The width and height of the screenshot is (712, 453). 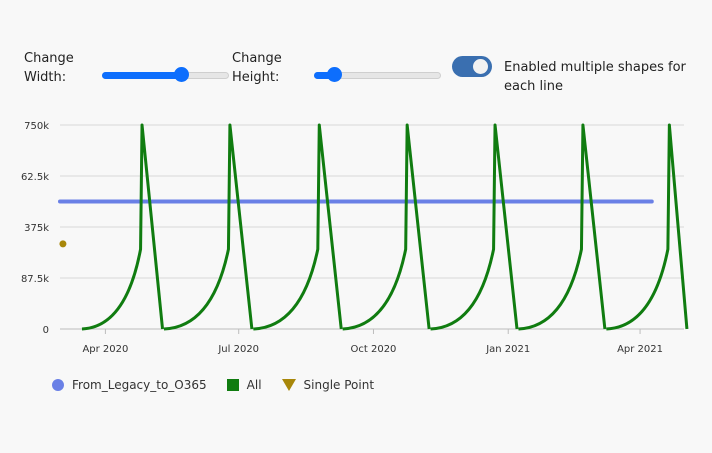 I want to click on legend-item-from-legacy: From_Legacy_to_O365, so click(x=129, y=385).